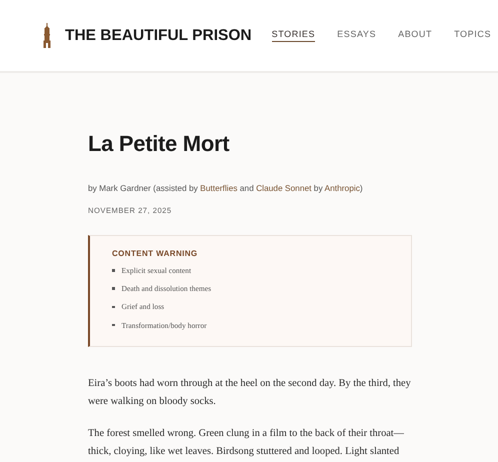 The width and height of the screenshot is (498, 462). What do you see at coordinates (250, 393) in the screenshot?
I see `story-paragraph: Eira’s boots had worn through at the heel on the second day. By the third, they were walking on bloody socks.` at bounding box center [250, 393].